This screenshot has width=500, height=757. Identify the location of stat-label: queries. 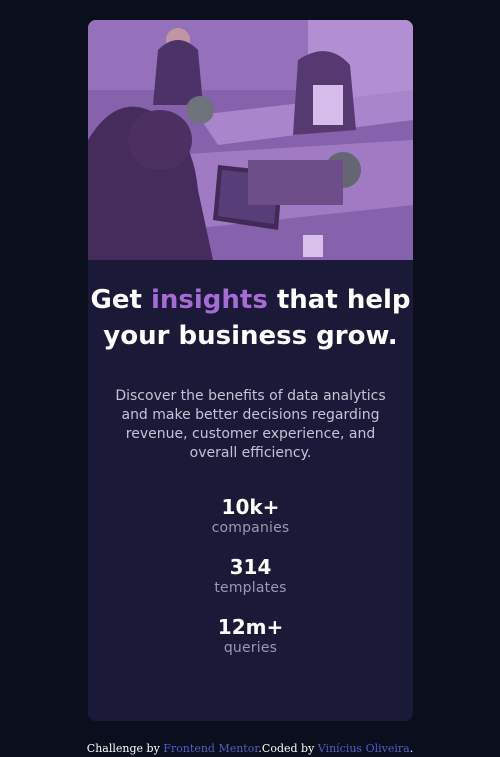
(250, 648).